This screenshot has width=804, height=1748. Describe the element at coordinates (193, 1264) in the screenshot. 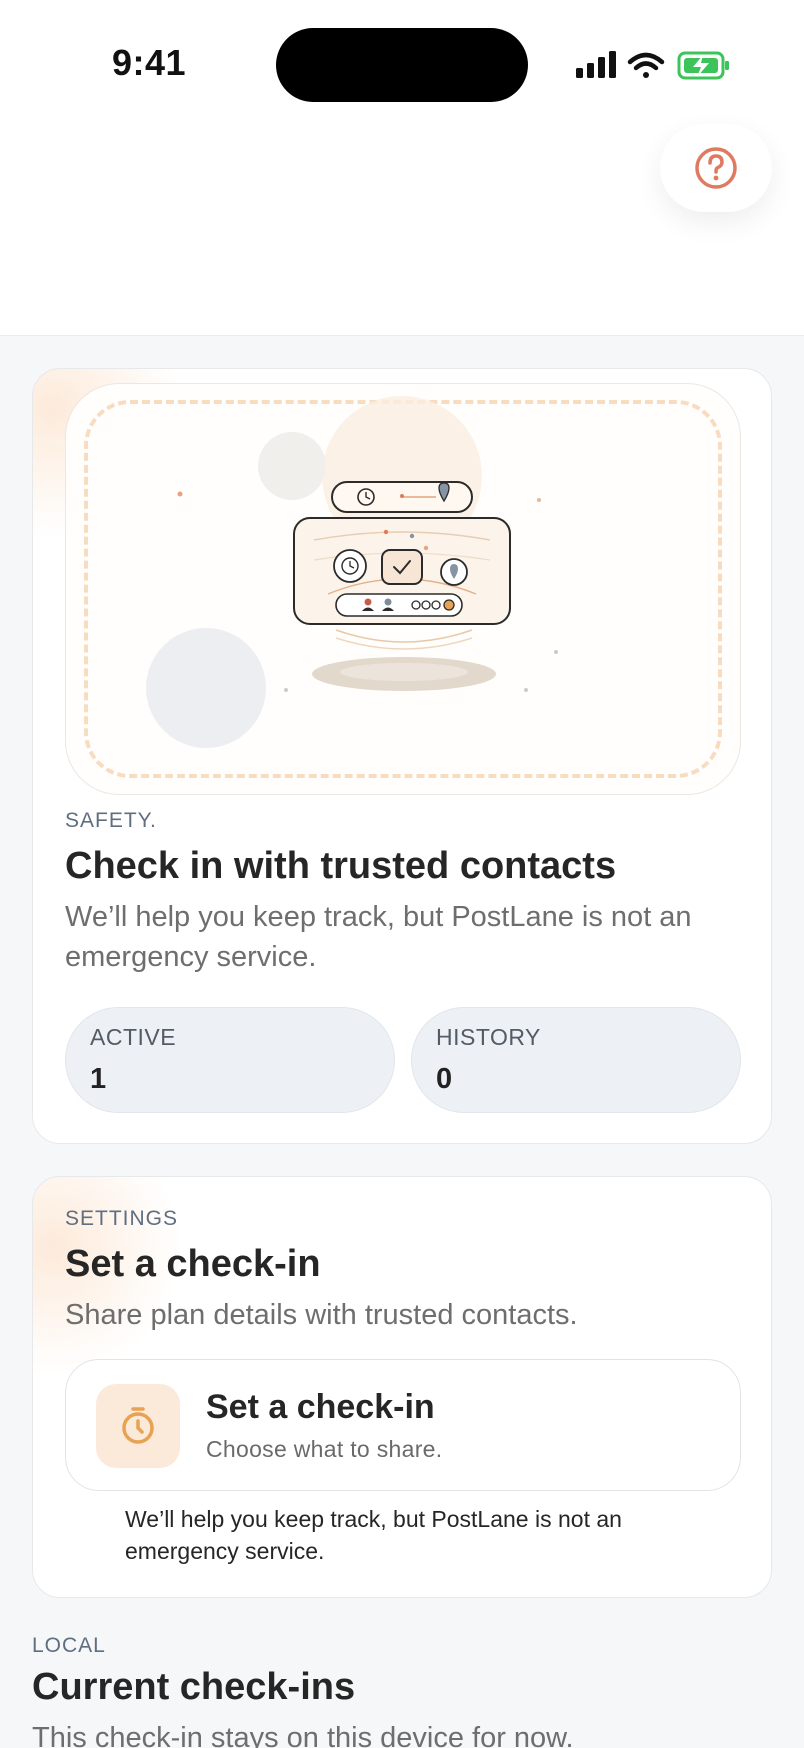

I see `settings-title: Set a check-in` at that location.